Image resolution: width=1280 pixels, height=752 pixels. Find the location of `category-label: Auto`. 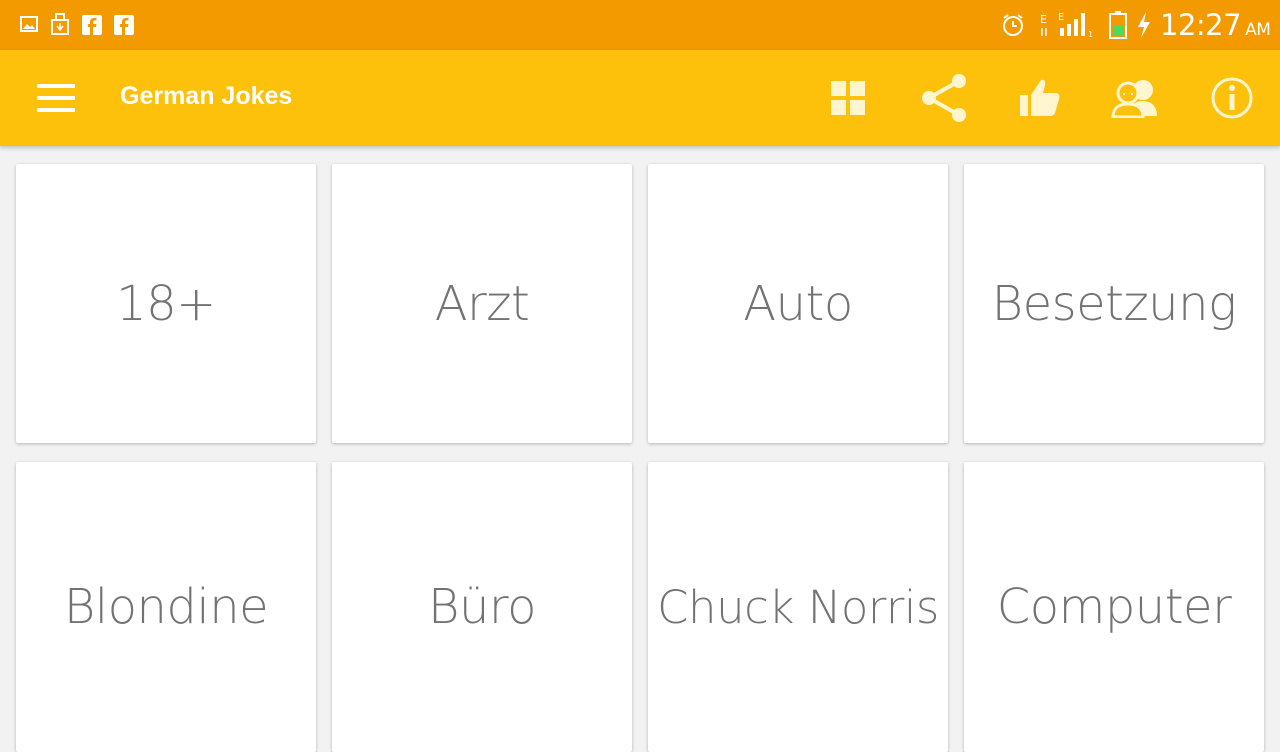

category-label: Auto is located at coordinates (798, 303).